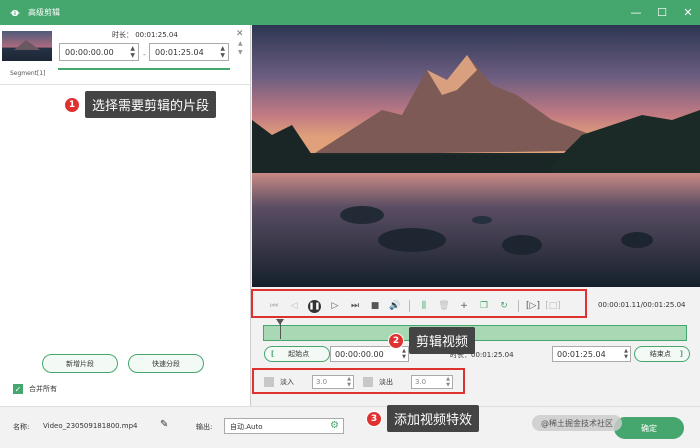  I want to click on segment-start-time-input: 00:00:00.00 ▲ ▼, so click(99, 52).